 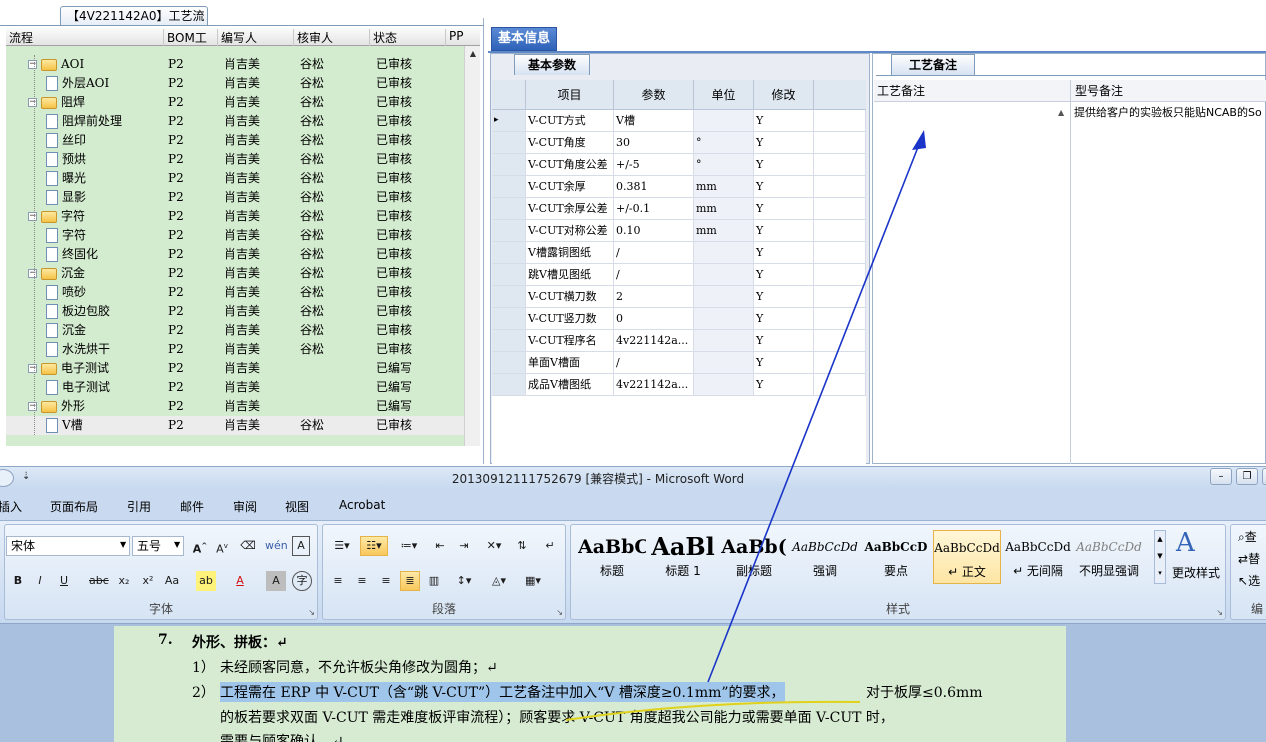 What do you see at coordinates (235, 311) in the screenshot?
I see `tree-row: 板边包胶 P2 肖吉美 谷松 已审核` at bounding box center [235, 311].